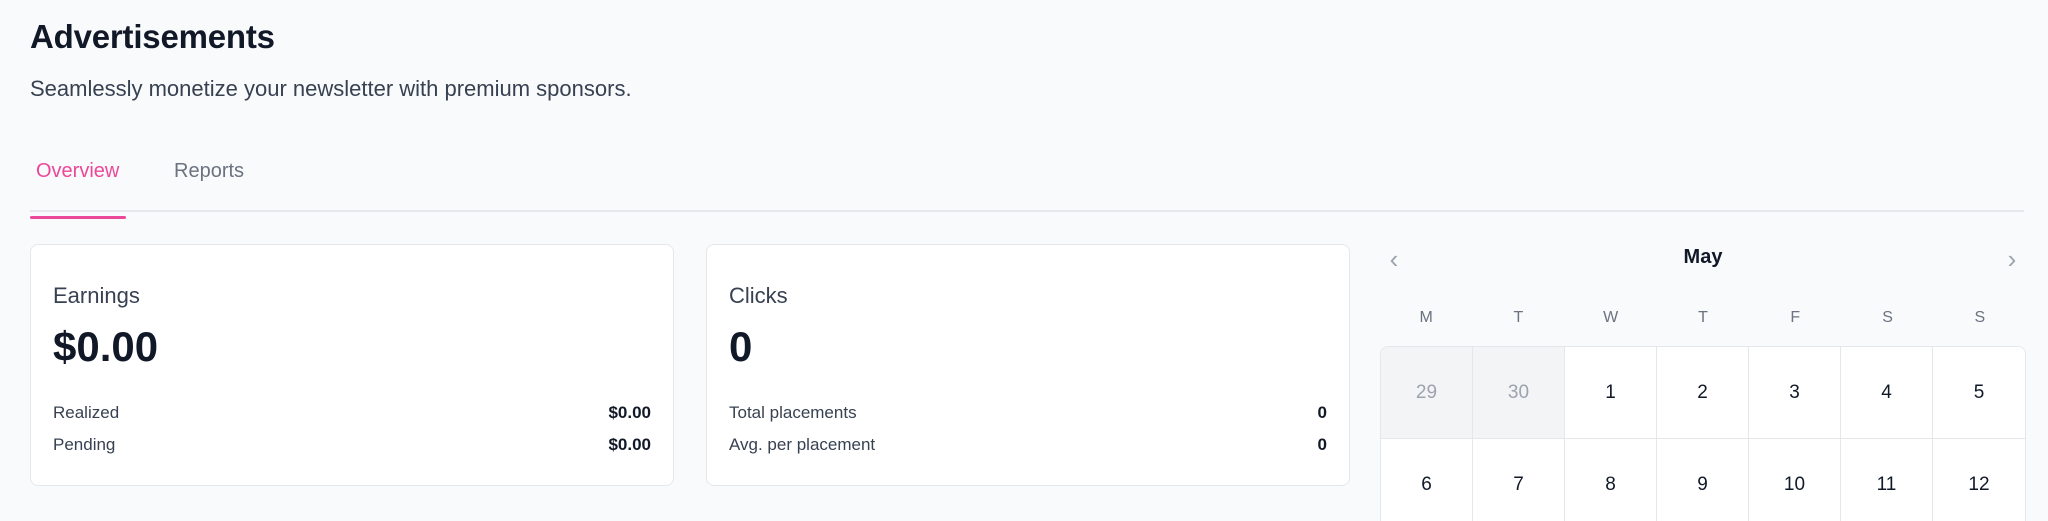 Image resolution: width=2048 pixels, height=521 pixels. I want to click on calendar-day: 3, so click(1795, 393).